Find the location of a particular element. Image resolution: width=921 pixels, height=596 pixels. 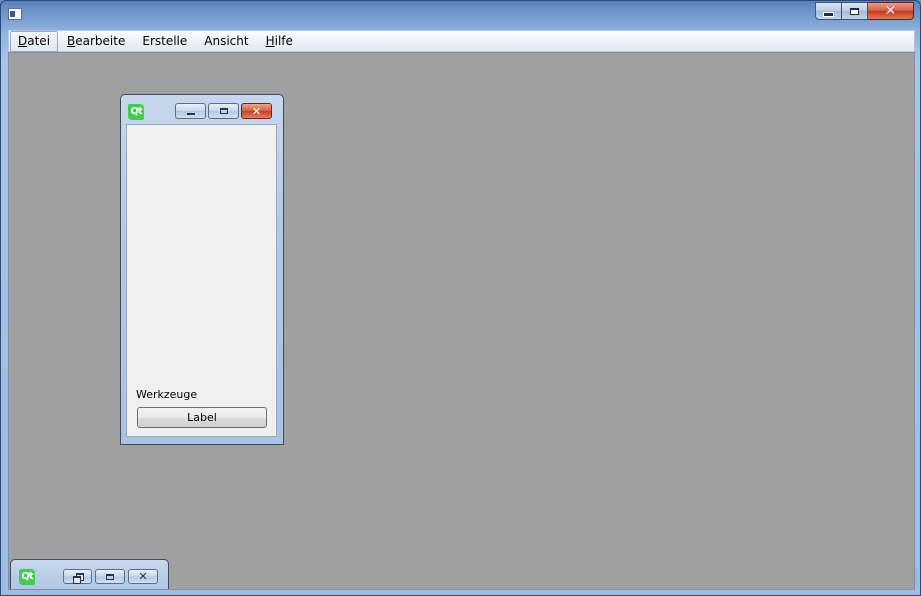

label-button: Label is located at coordinates (202, 417).